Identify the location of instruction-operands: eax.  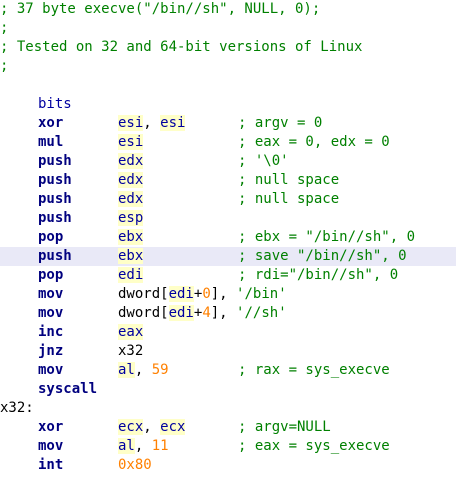
(131, 332).